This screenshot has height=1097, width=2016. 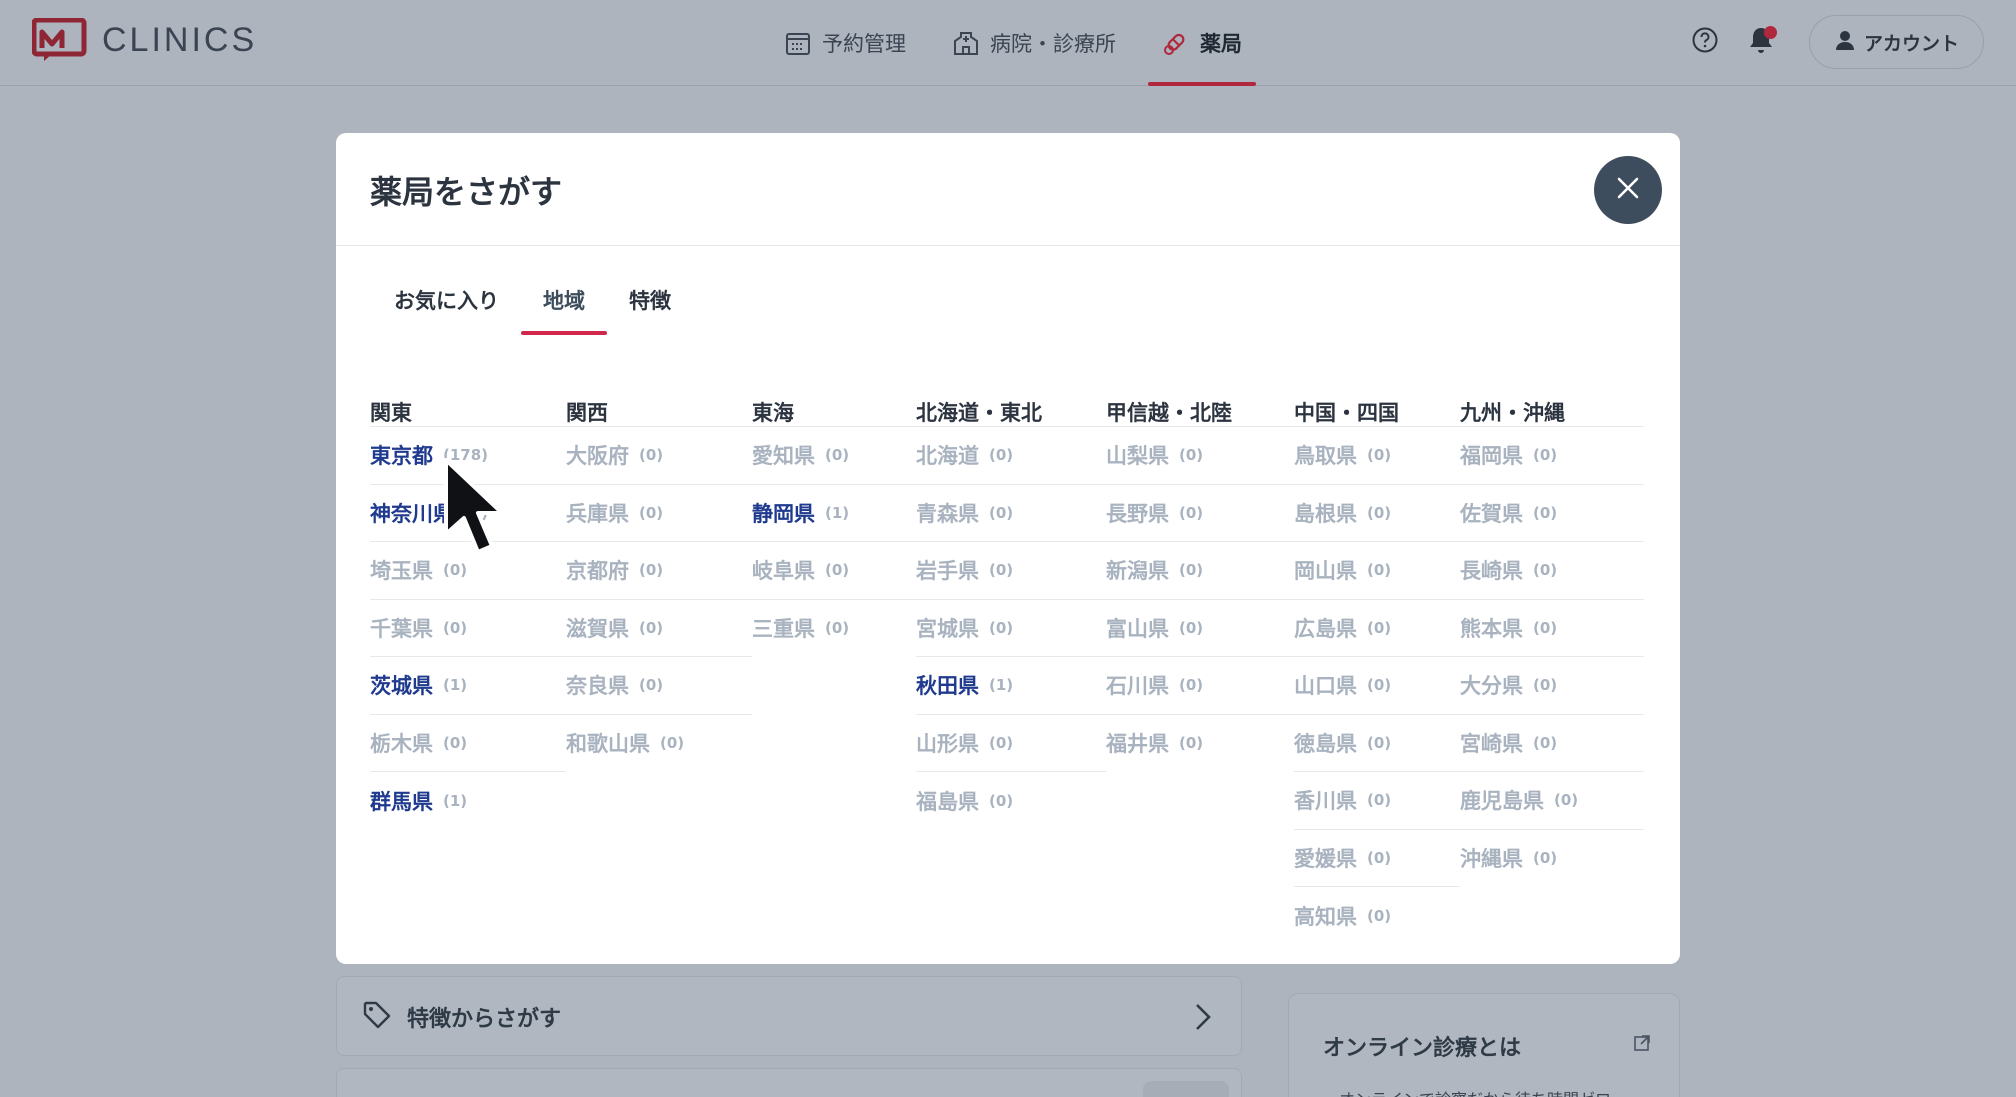 I want to click on prefecture-name: 和歌山県, so click(x=608, y=744).